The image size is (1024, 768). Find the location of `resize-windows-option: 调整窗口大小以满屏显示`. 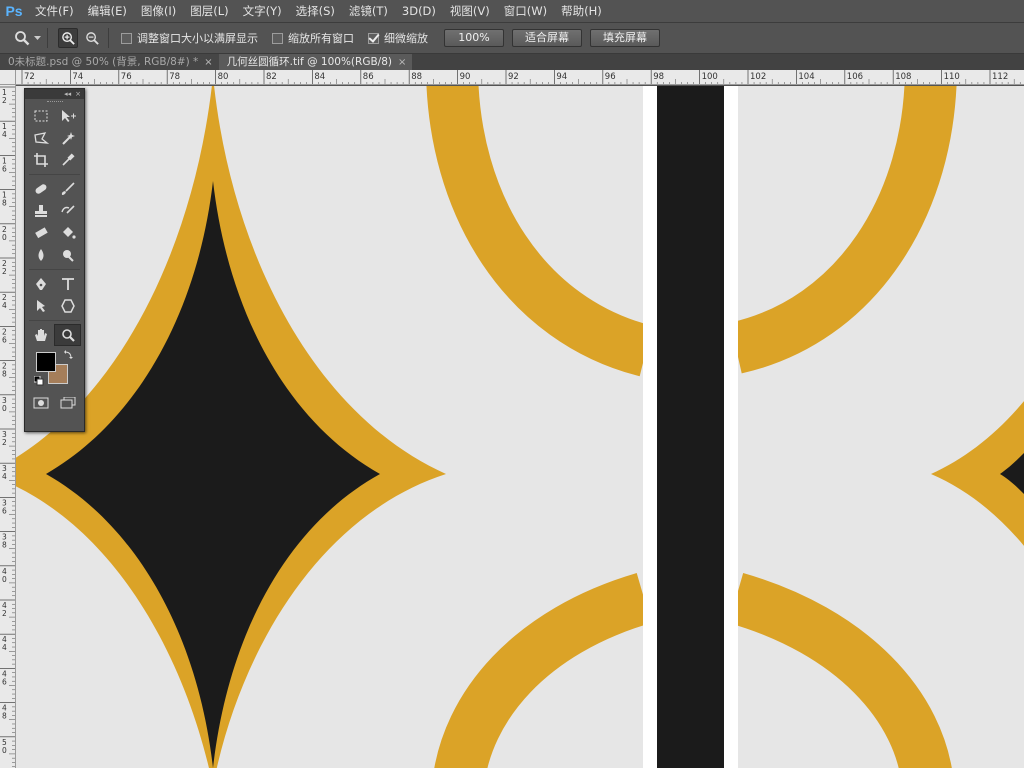

resize-windows-option: 调整窗口大小以满屏显示 is located at coordinates (189, 38).